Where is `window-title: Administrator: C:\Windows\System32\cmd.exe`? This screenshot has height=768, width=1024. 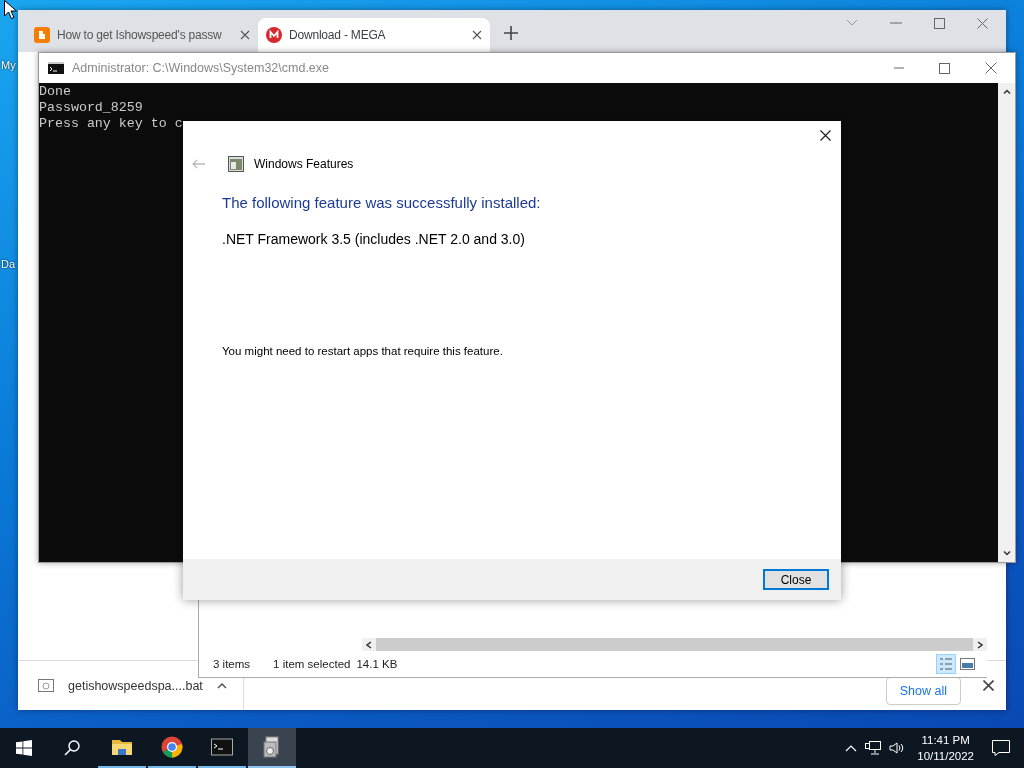 window-title: Administrator: C:\Windows\System32\cmd.exe is located at coordinates (201, 68).